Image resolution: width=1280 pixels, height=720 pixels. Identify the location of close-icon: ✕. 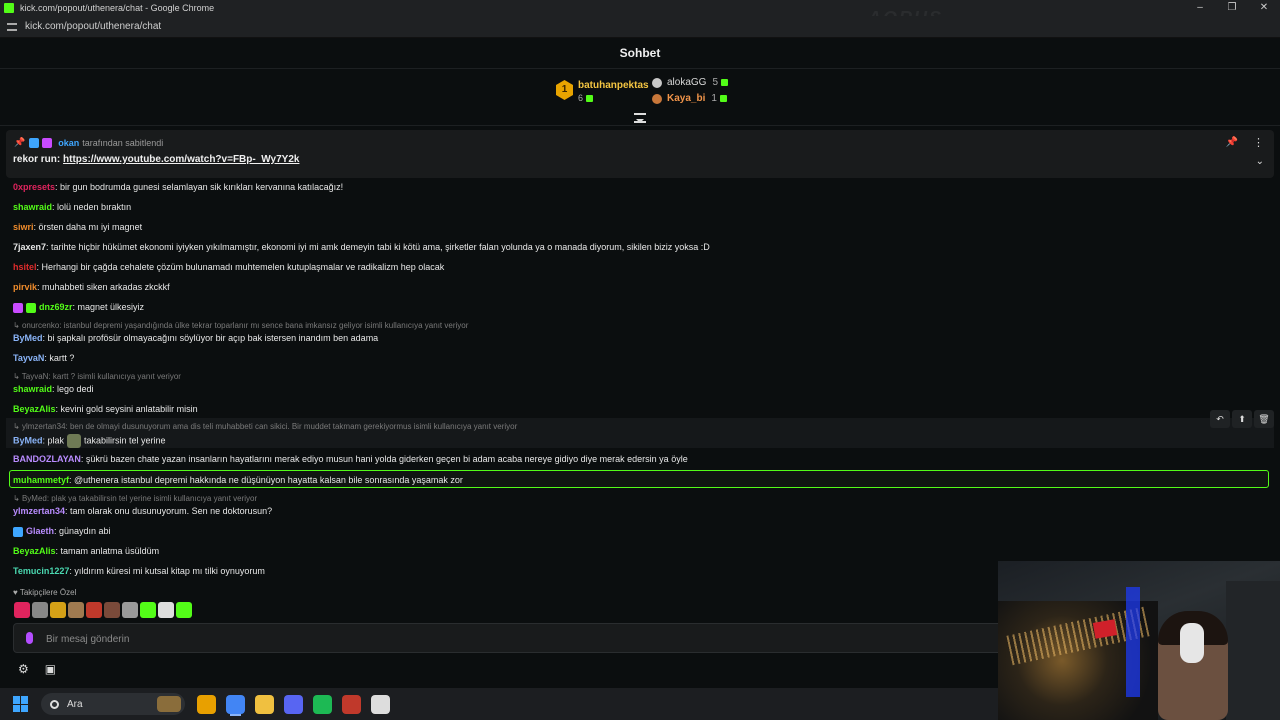
(1264, 8).